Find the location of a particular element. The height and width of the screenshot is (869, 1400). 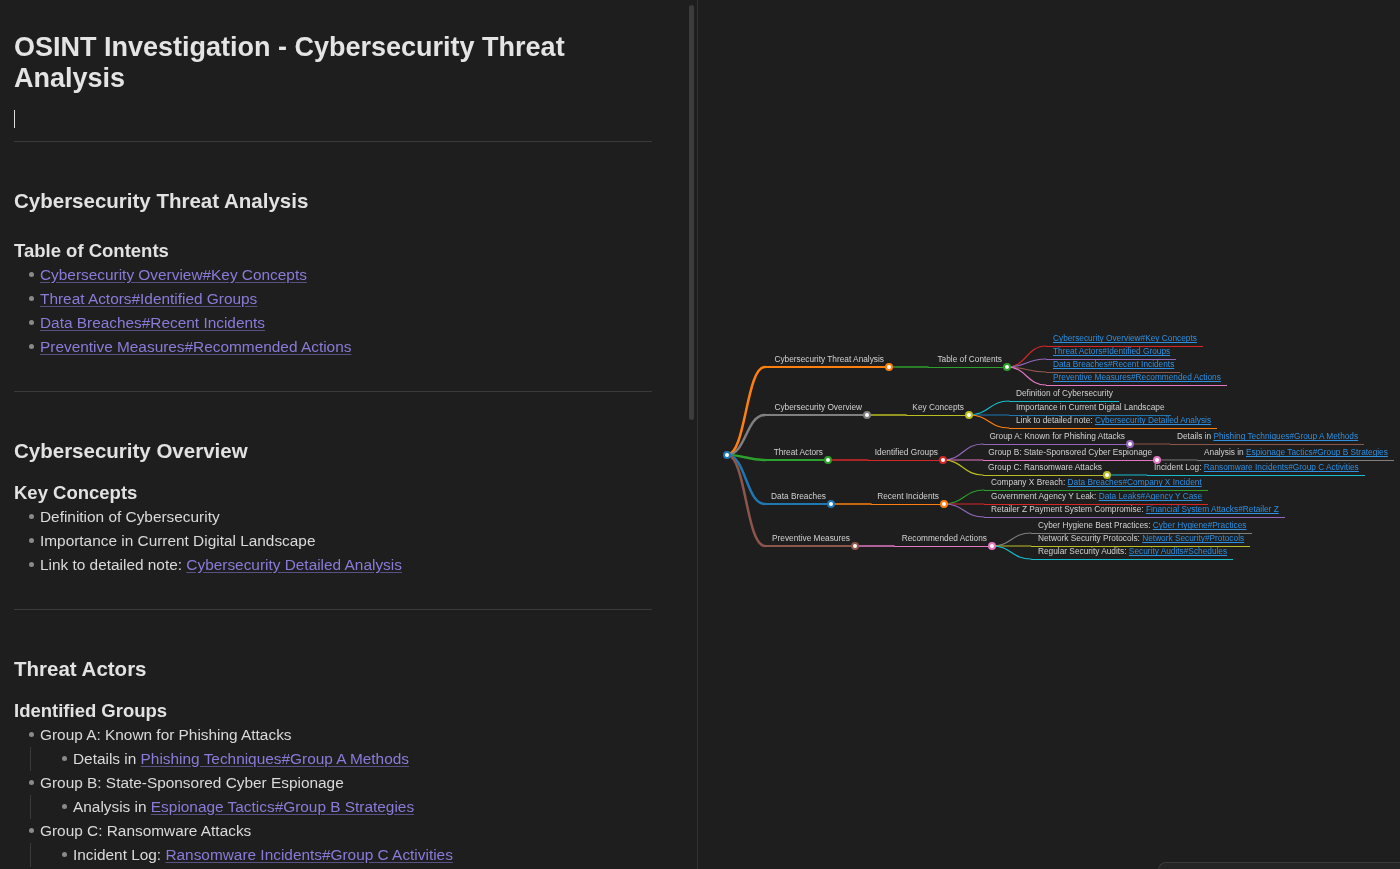

mindmap-node: Cyber Hygiene Best Practices: Cyber Hygiene#Practices is located at coordinates (1142, 527).